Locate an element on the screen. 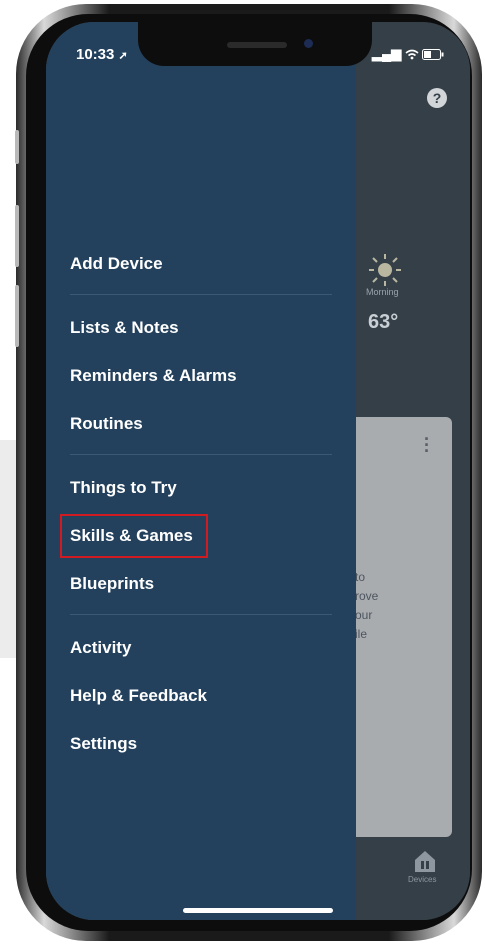 Image resolution: width=485 pixels, height=945 pixels. home-indicator is located at coordinates (258, 910).